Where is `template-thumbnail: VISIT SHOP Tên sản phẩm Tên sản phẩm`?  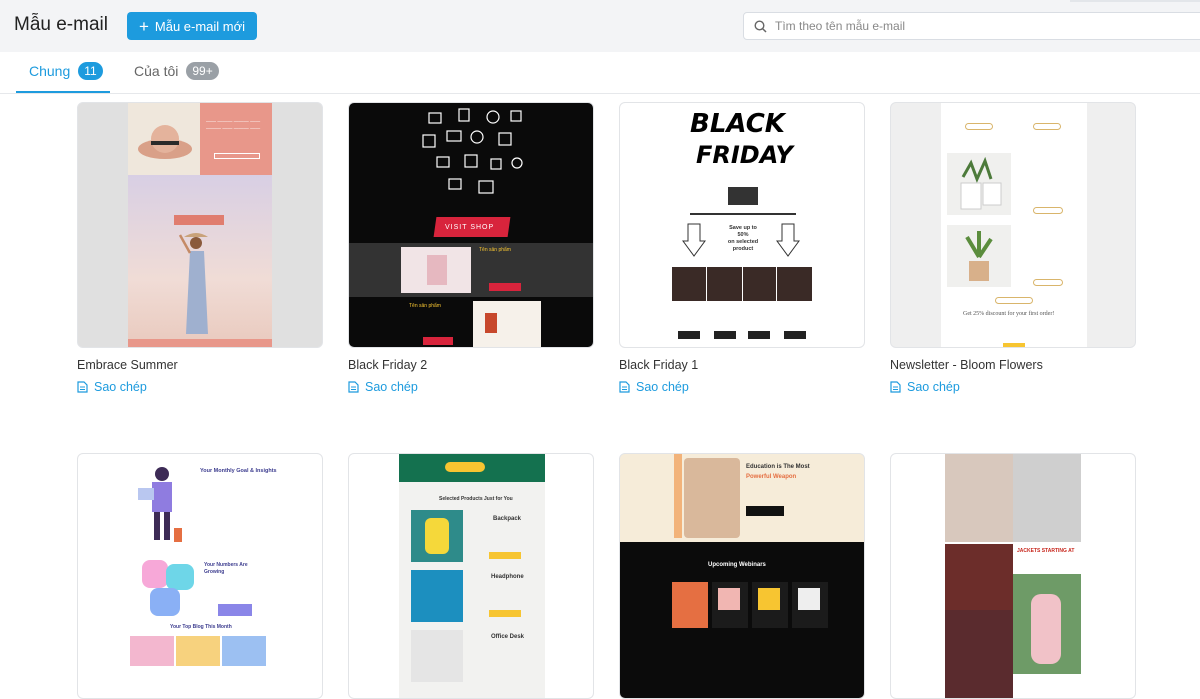 template-thumbnail: VISIT SHOP Tên sản phẩm Tên sản phẩm is located at coordinates (471, 225).